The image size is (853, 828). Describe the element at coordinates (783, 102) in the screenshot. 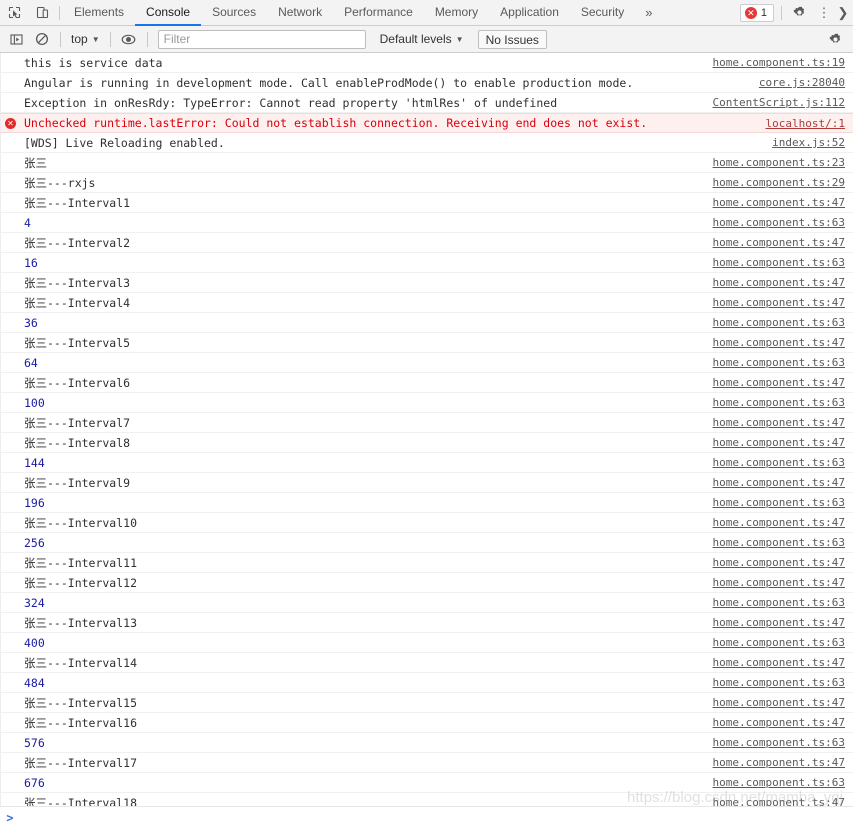

I see `source-link: ContentScript.js:112` at that location.